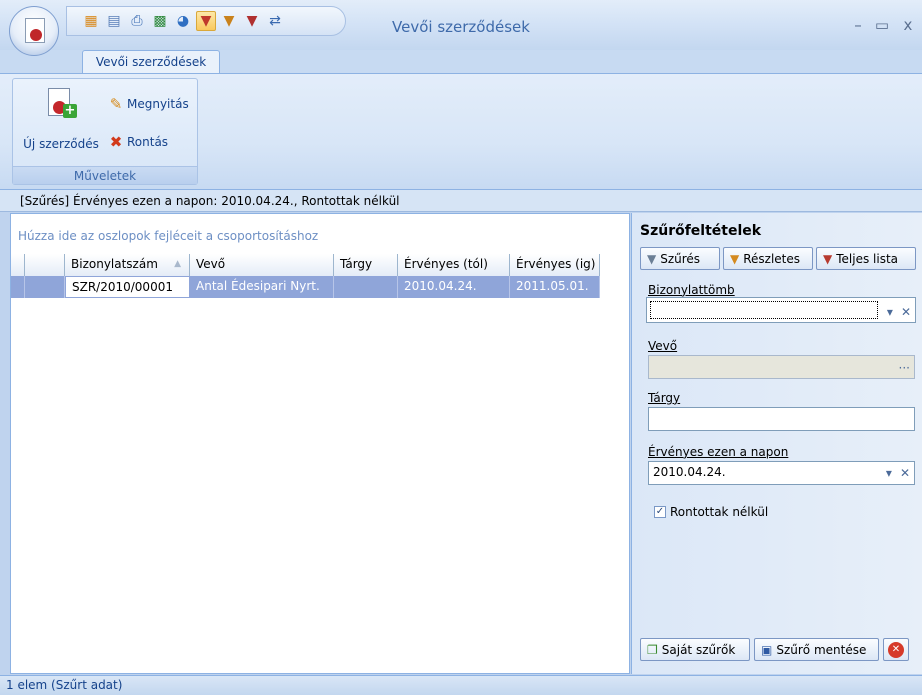  I want to click on filter-panel-title: Szűrőfeltételek, so click(701, 231).